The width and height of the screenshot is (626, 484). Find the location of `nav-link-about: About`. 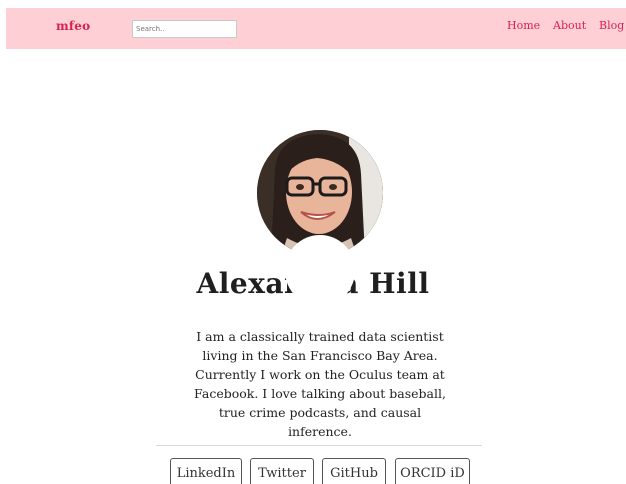

nav-link-about: About is located at coordinates (569, 25).